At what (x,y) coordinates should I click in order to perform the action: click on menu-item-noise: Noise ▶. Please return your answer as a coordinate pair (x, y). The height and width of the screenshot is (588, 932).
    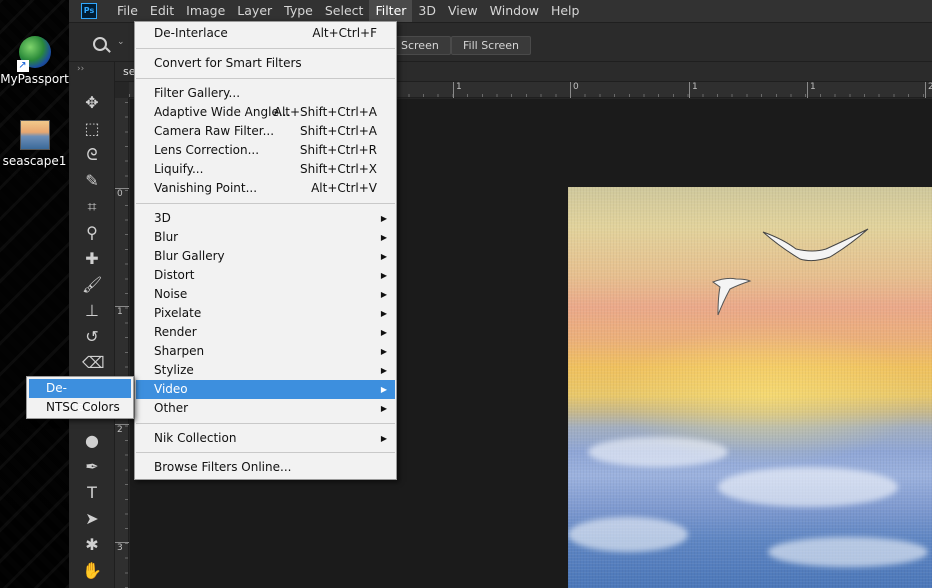
    Looking at the image, I should click on (265, 294).